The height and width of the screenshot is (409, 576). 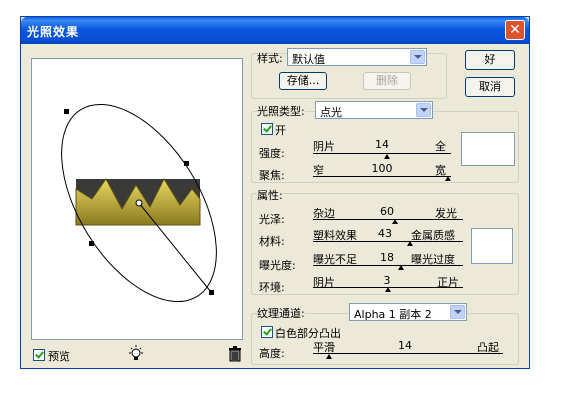 I want to click on texture-channel-label: 纹理通道:, so click(x=281, y=313).